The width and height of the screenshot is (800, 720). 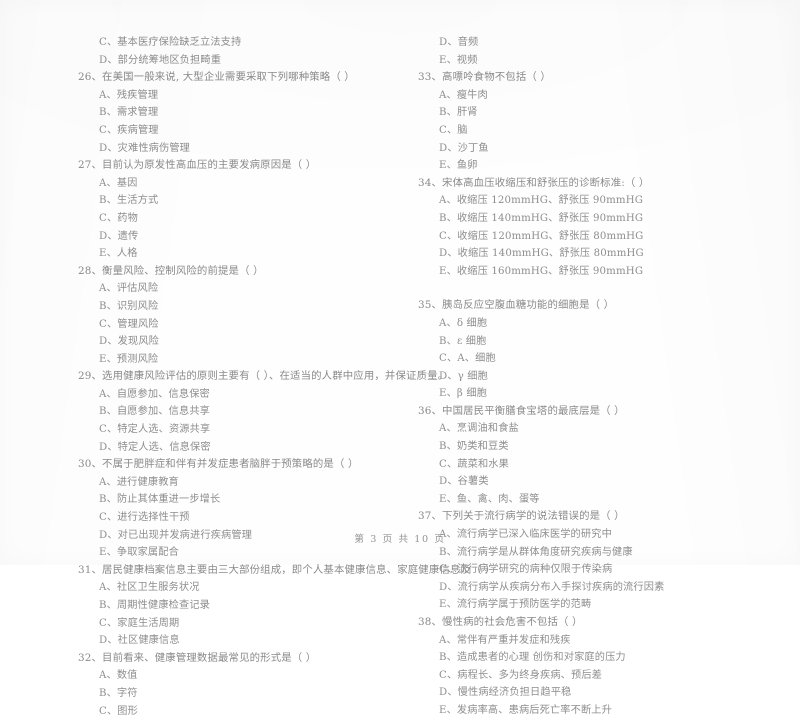 I want to click on answer-option: D、γ 细胞, so click(x=463, y=376).